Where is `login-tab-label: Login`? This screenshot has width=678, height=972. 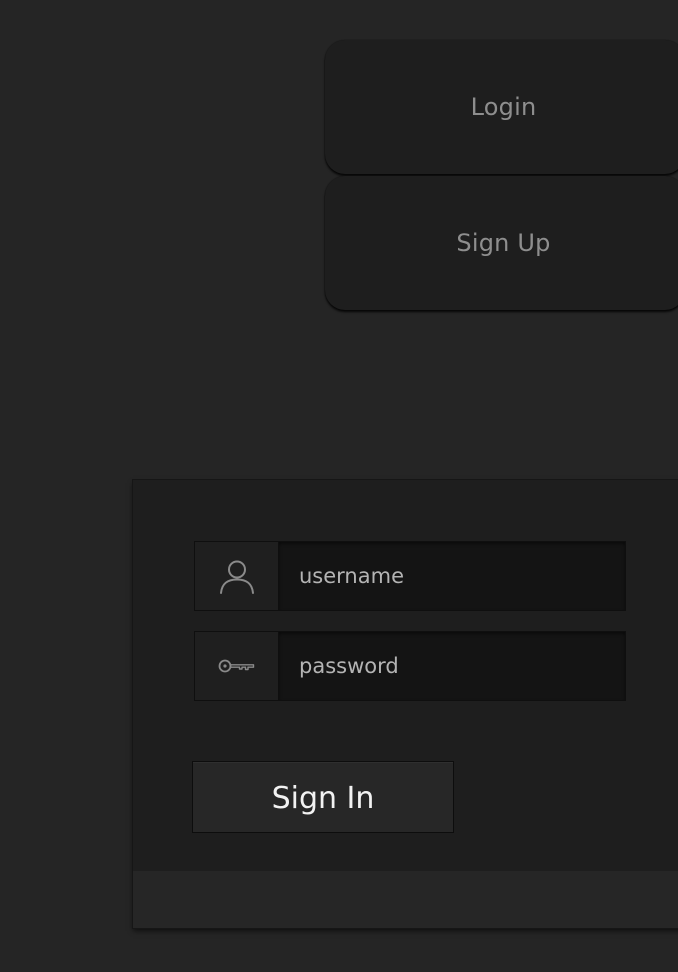
login-tab-label: Login is located at coordinates (503, 107).